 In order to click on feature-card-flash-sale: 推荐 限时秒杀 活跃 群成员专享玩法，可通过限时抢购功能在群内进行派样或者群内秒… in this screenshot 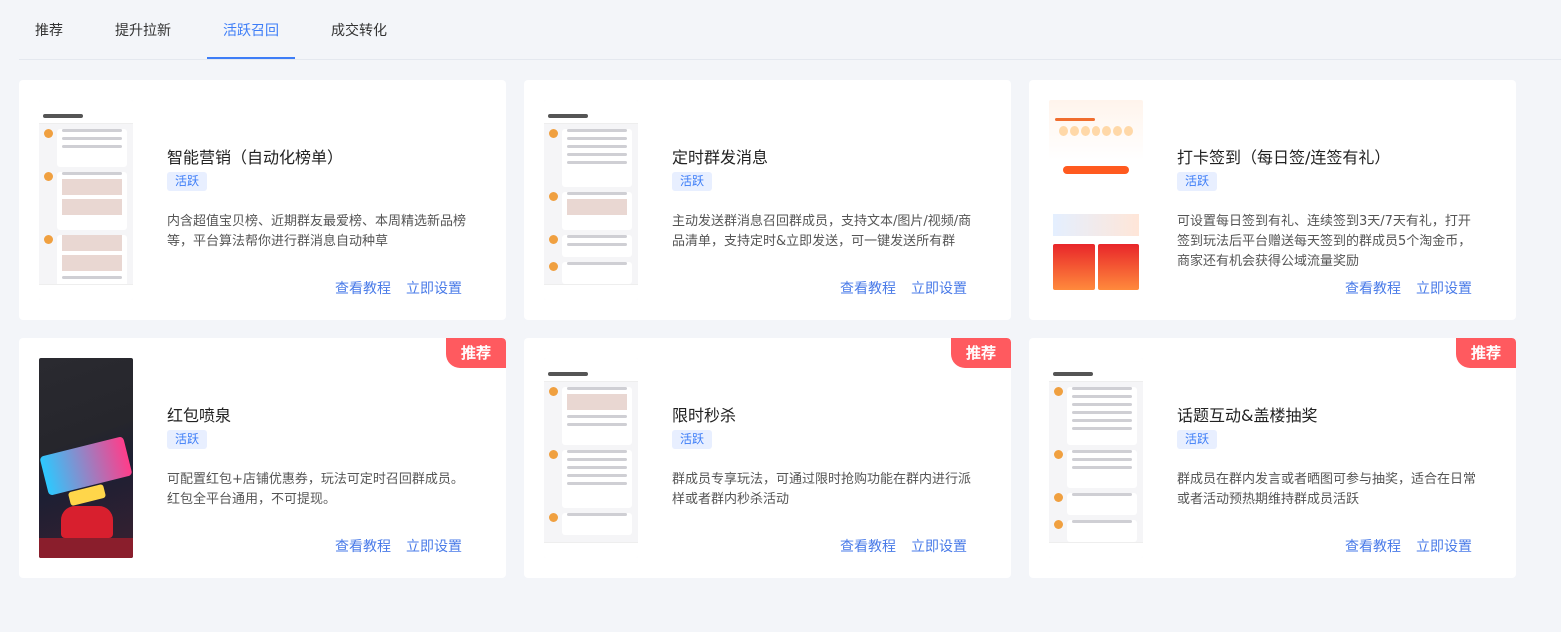, I will do `click(767, 458)`.